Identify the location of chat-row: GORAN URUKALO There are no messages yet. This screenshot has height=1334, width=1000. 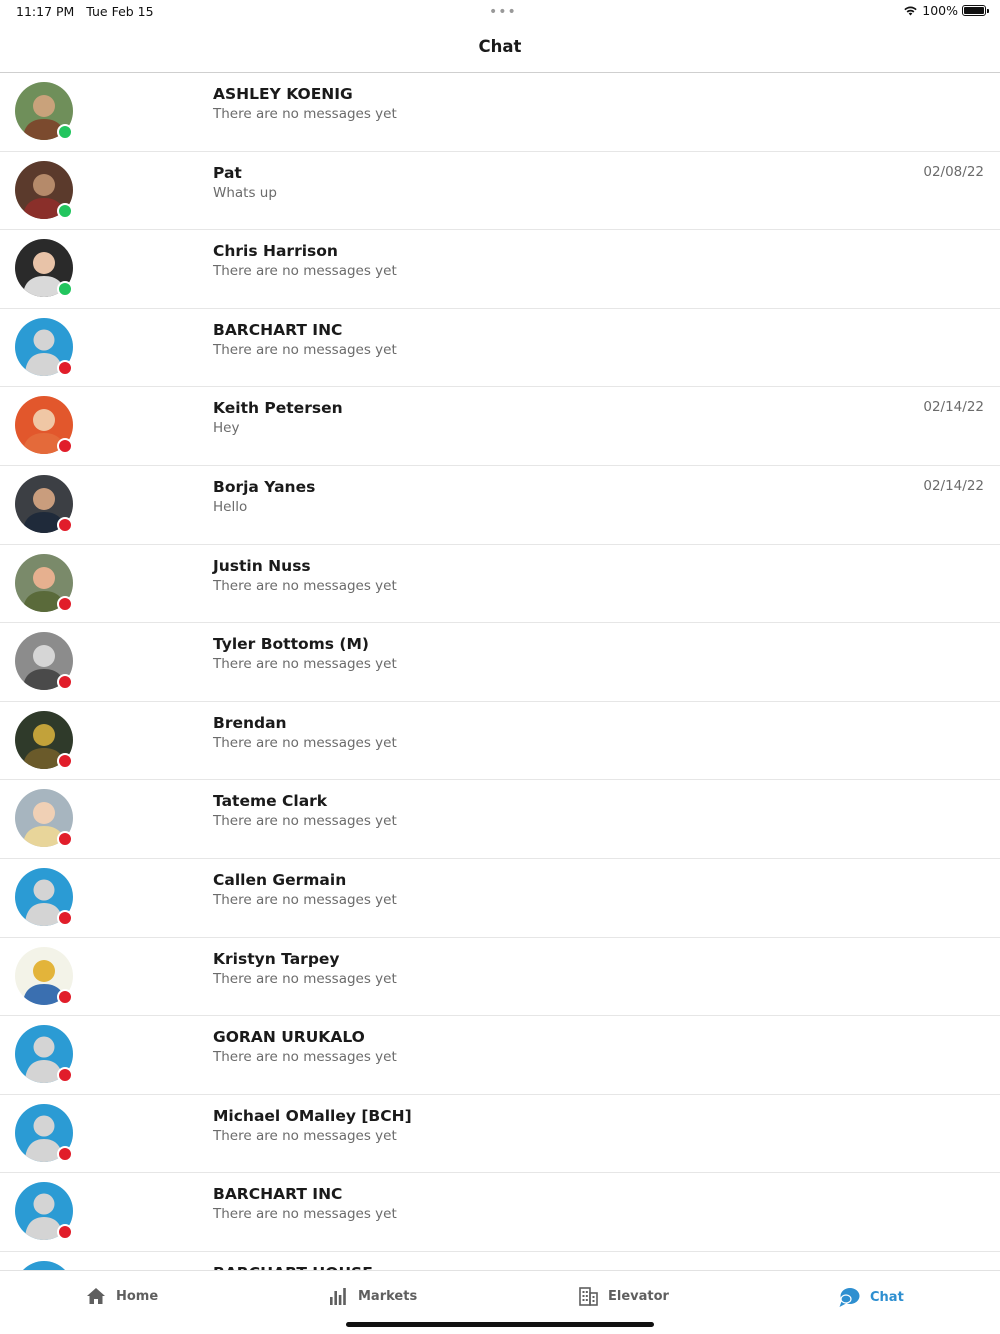
(500, 1055).